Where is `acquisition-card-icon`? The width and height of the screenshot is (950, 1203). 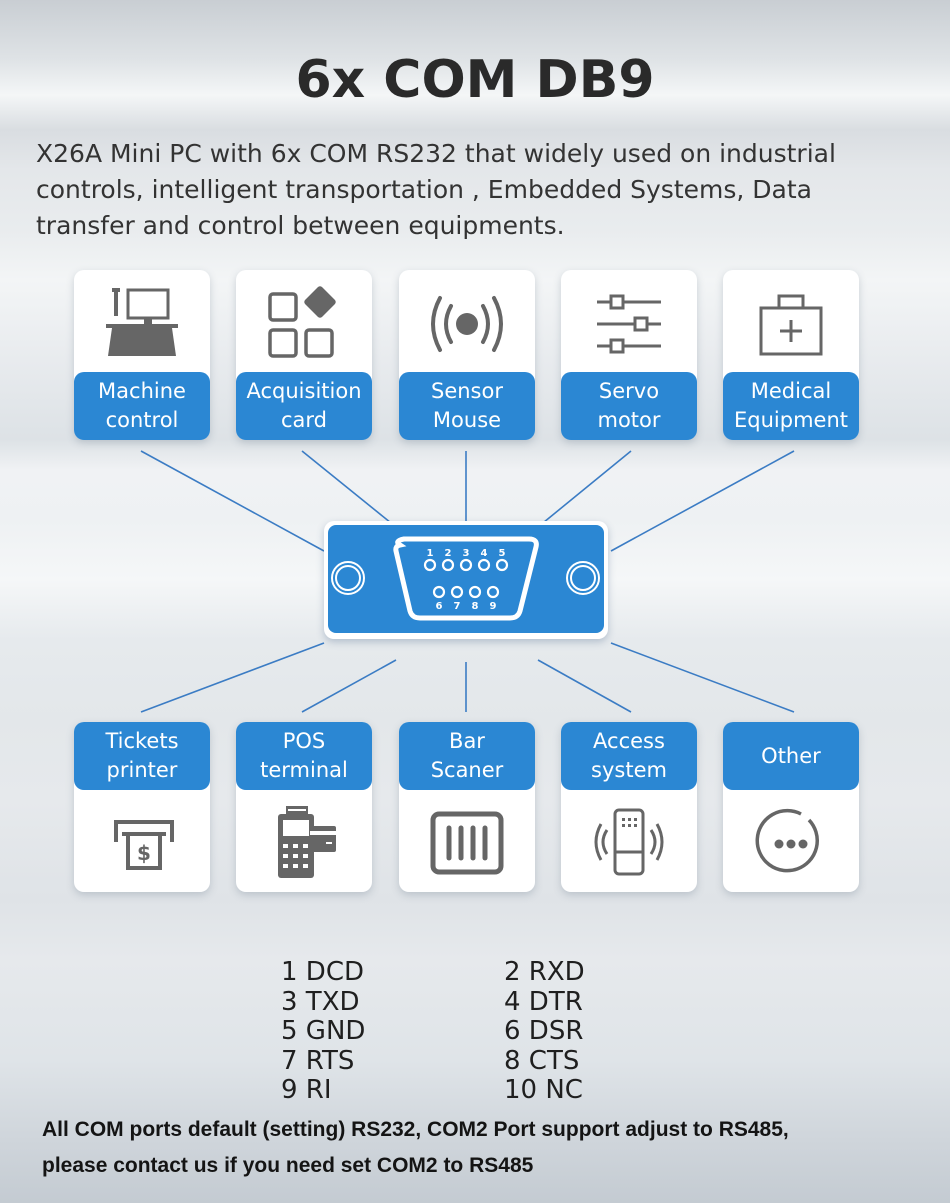 acquisition-card-icon is located at coordinates (304, 324).